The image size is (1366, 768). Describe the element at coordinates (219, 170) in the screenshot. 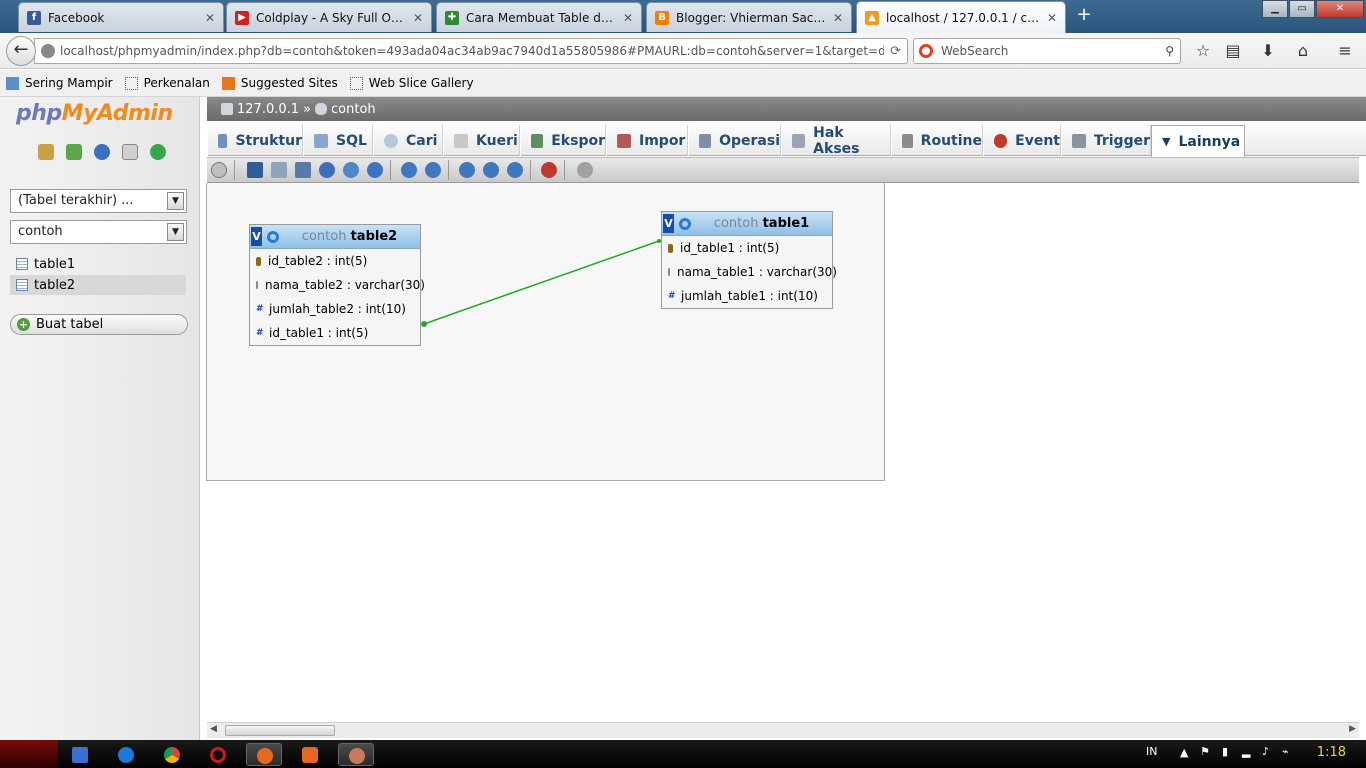

I see `toggle-menu-icon` at that location.